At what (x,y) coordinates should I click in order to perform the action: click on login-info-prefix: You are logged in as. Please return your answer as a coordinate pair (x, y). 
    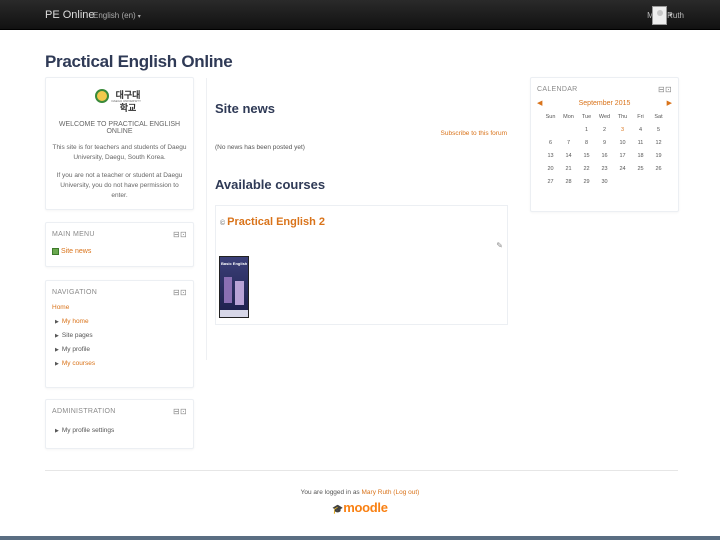
    Looking at the image, I should click on (330, 492).